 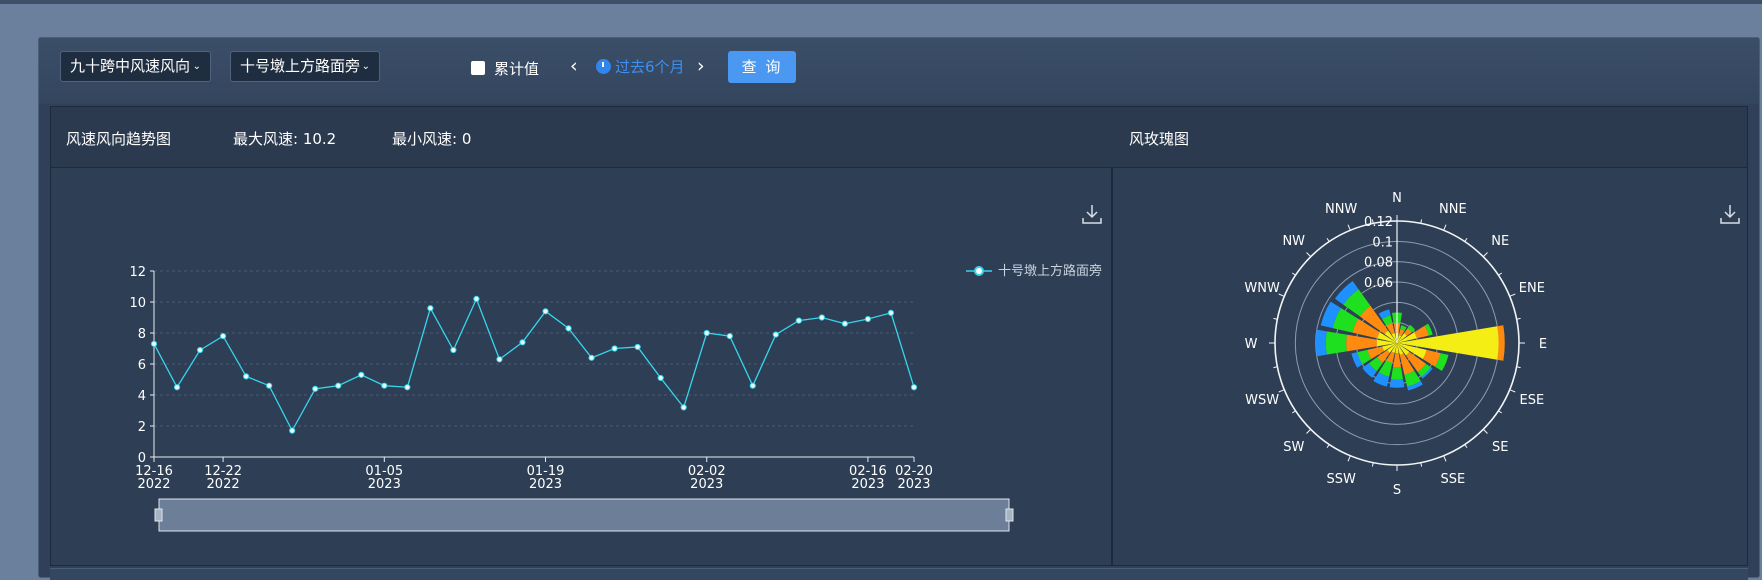 I want to click on series-points, so click(x=534, y=364).